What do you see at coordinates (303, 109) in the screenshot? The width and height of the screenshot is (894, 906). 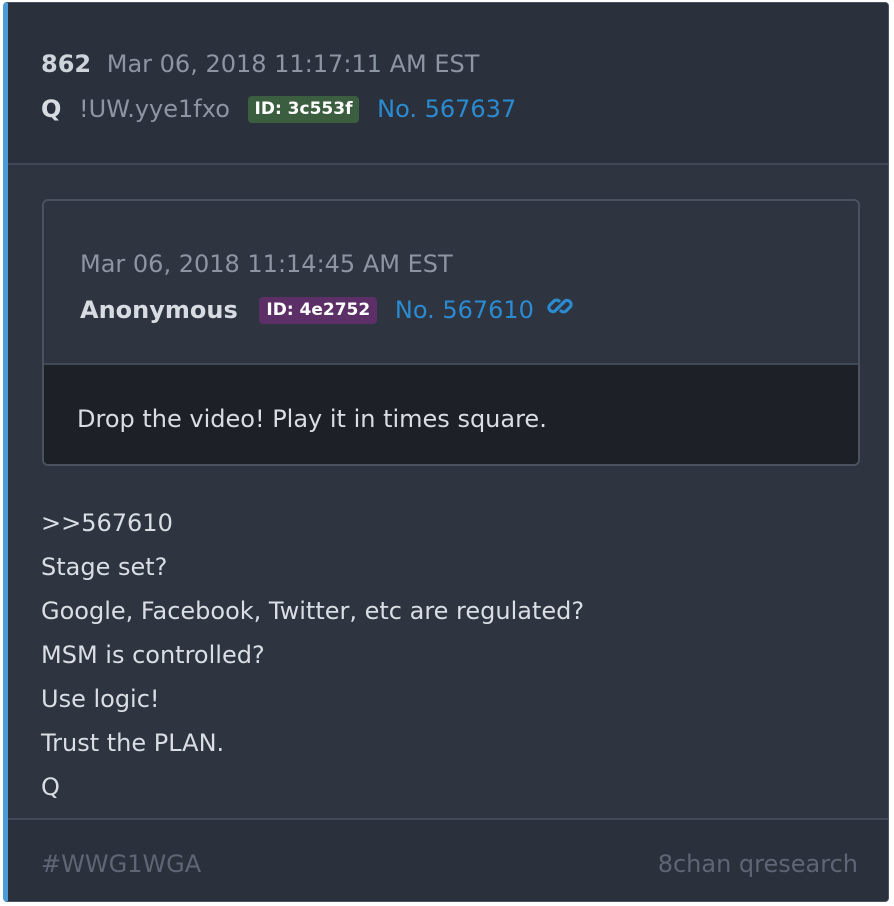 I see `post-id-badge: ID: 3c553f` at bounding box center [303, 109].